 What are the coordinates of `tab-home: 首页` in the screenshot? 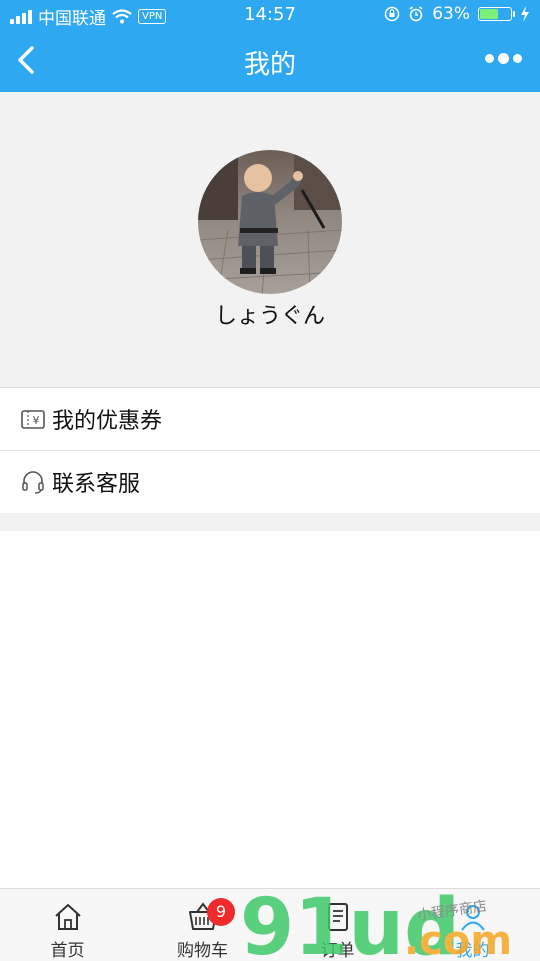 It's located at (67, 925).